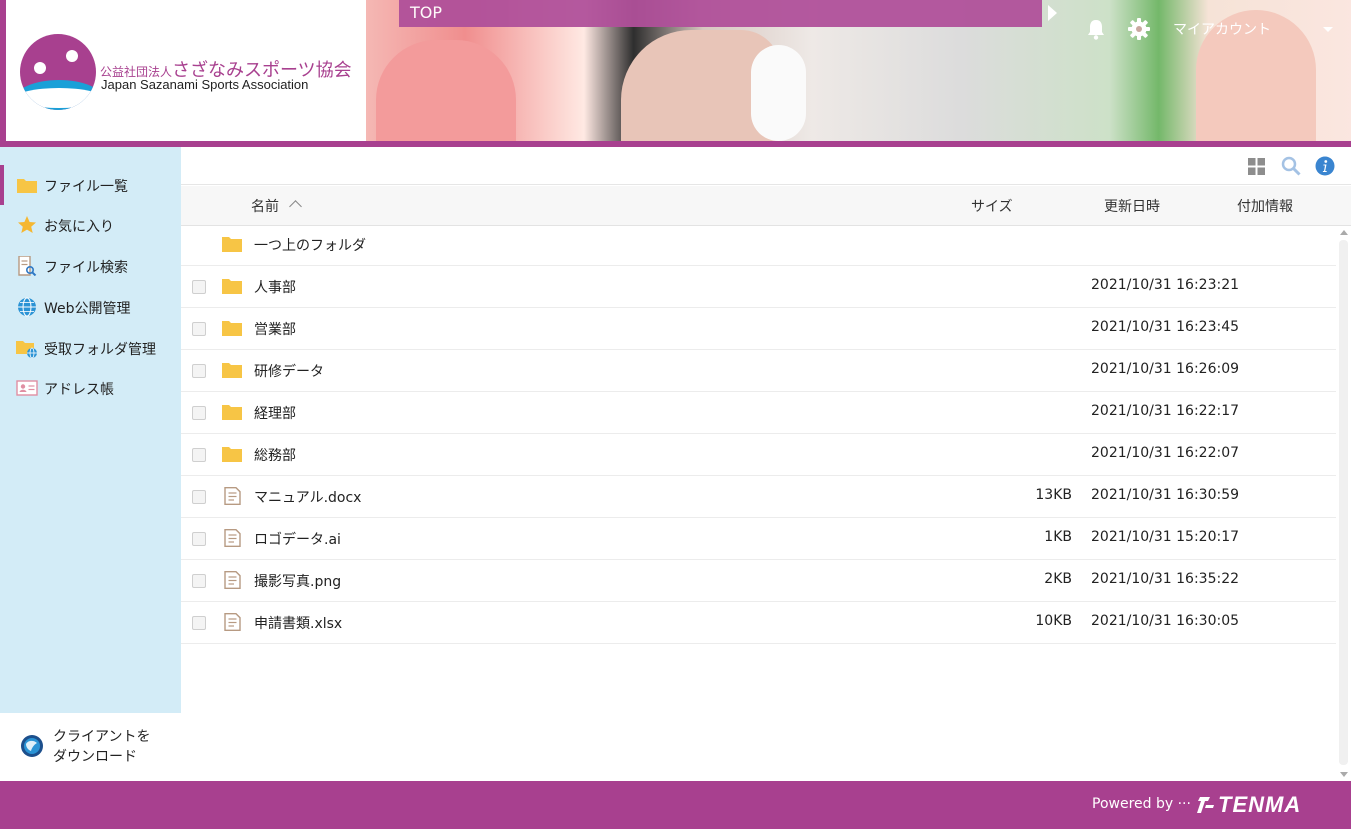 This screenshot has height=829, width=1351. I want to click on sidebar-item-label: ファイル検索, so click(86, 268).